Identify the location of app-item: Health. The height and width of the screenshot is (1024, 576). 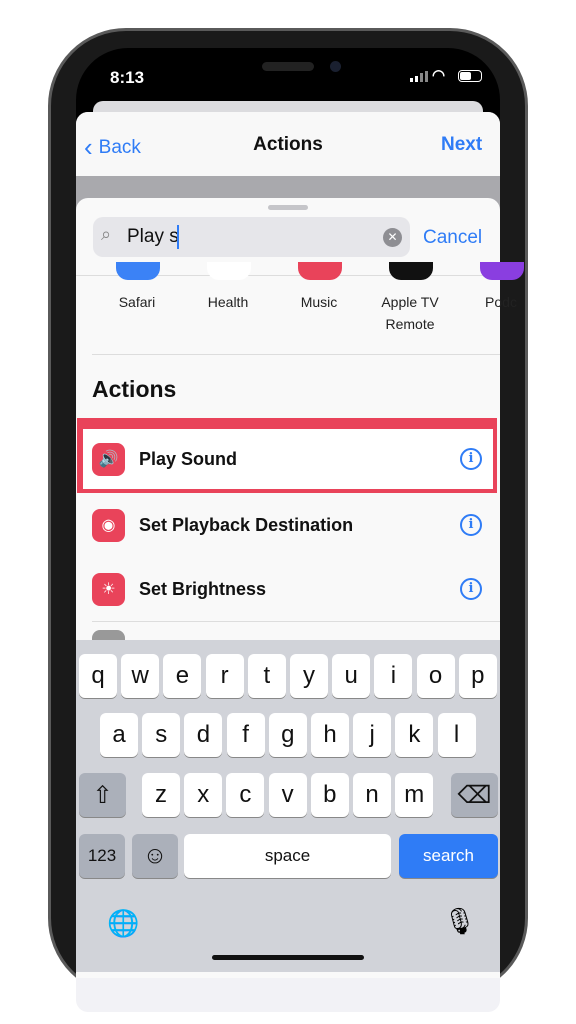
(228, 302).